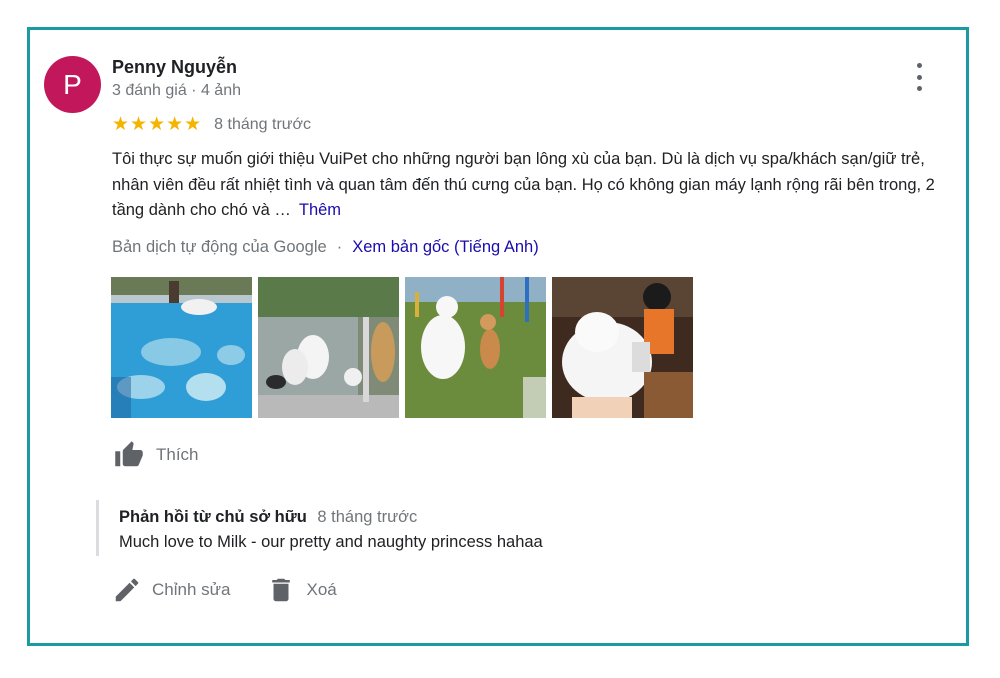 This screenshot has width=1000, height=678. Describe the element at coordinates (191, 589) in the screenshot. I see `edit-label: Chỉnh sửa` at that location.